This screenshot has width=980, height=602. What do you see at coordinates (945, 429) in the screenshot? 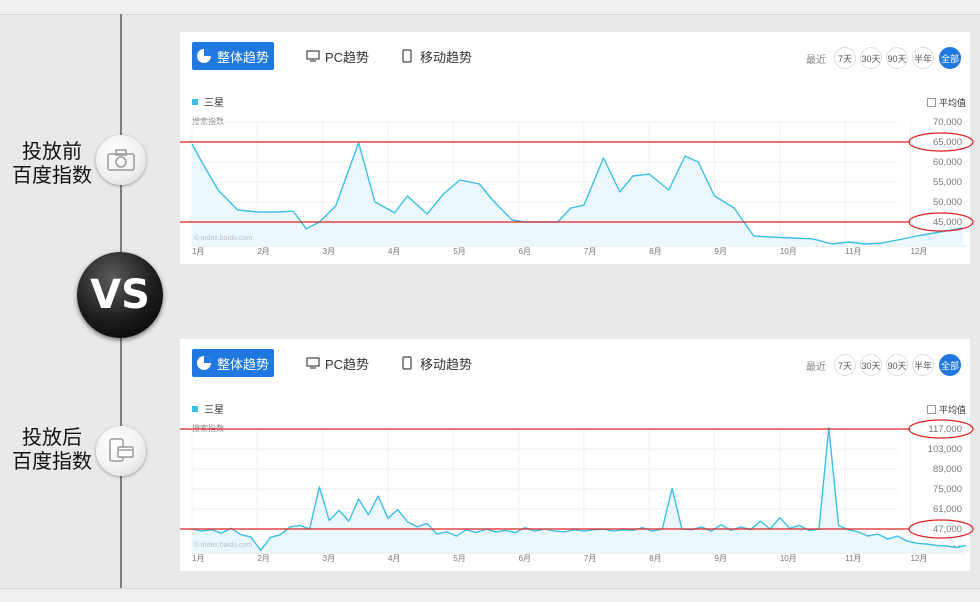
I see `y-tick-label: 117,000` at bounding box center [945, 429].